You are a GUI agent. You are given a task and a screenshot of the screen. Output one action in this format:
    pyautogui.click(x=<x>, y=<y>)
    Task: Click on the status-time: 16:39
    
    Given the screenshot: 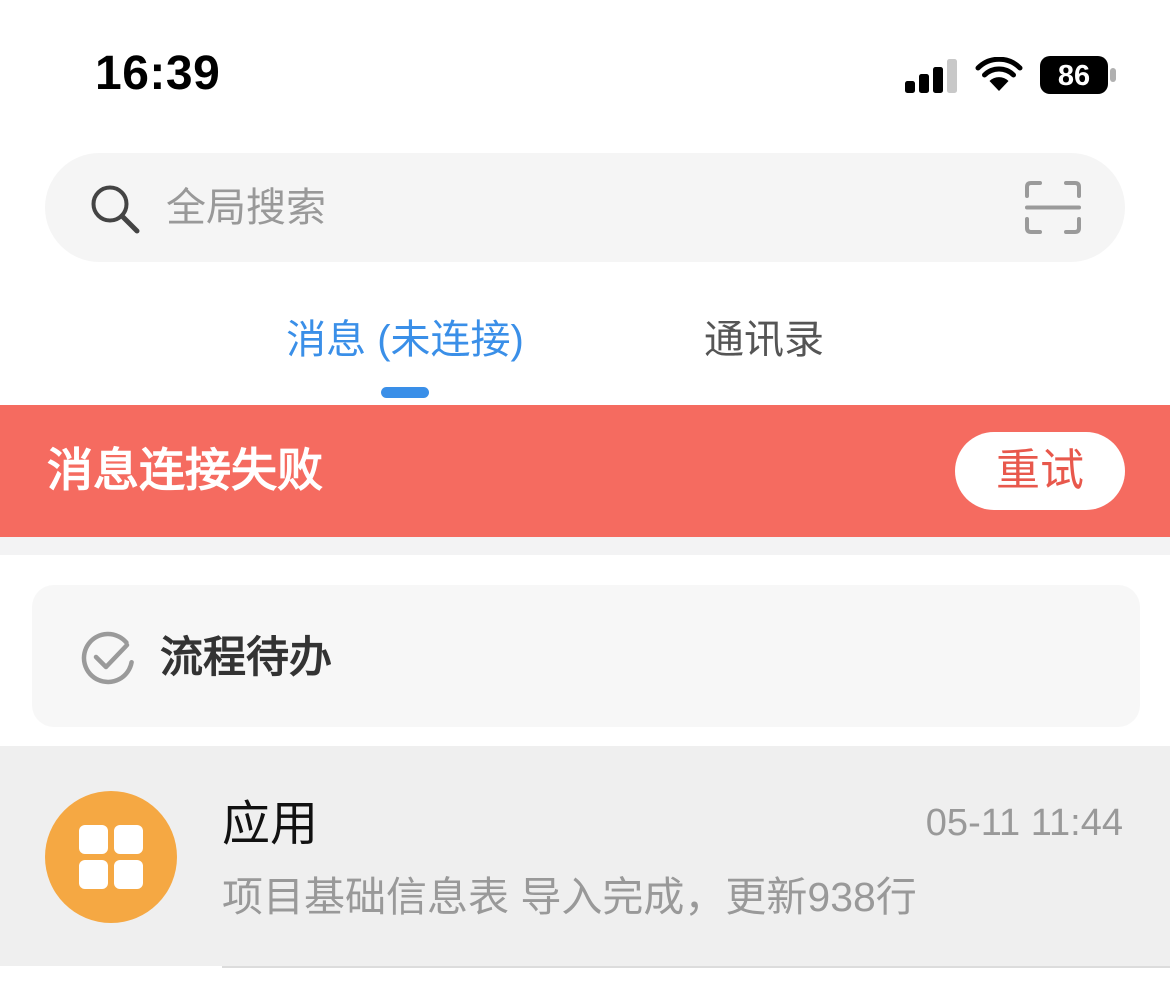 What is the action you would take?
    pyautogui.click(x=158, y=73)
    